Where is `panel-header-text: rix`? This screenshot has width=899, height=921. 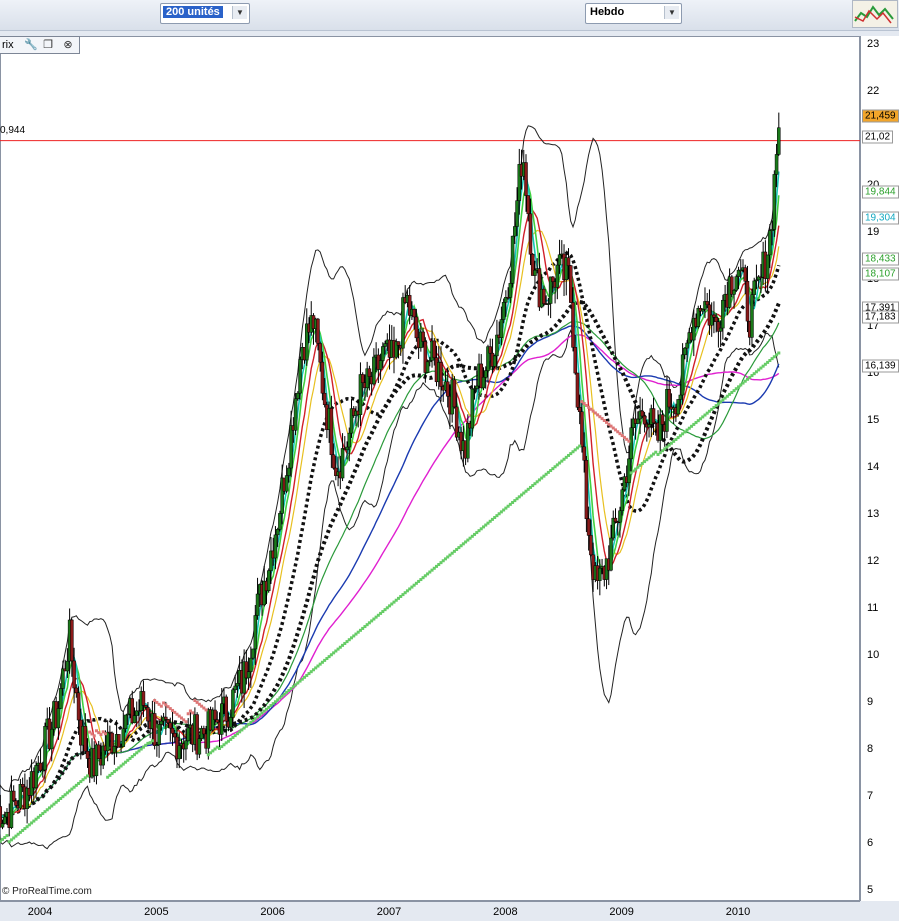
panel-header-text: rix is located at coordinates (8, 45).